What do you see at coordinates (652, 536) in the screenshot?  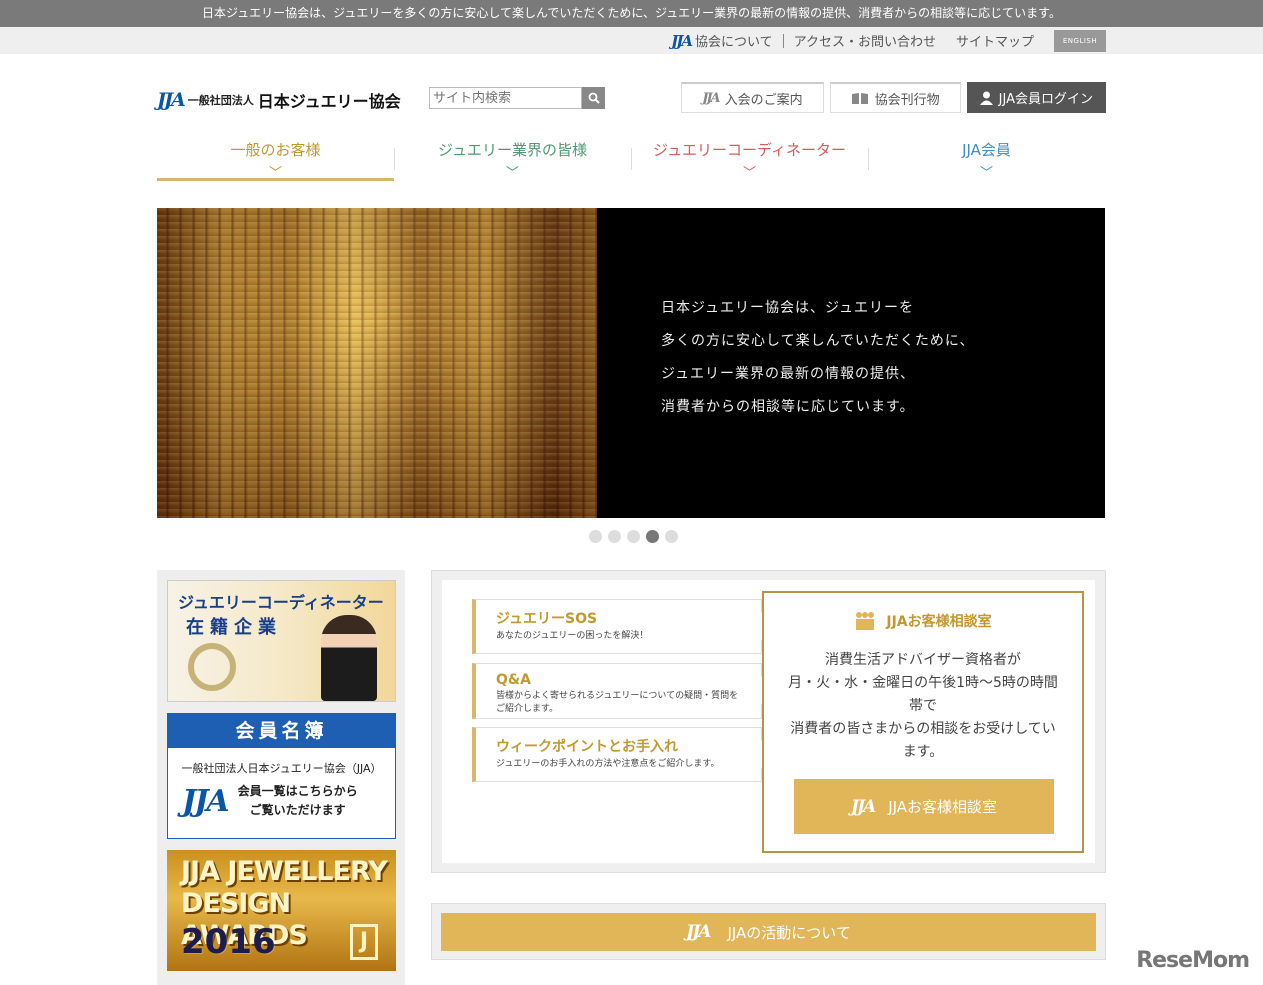 I see `slider-dot-active` at bounding box center [652, 536].